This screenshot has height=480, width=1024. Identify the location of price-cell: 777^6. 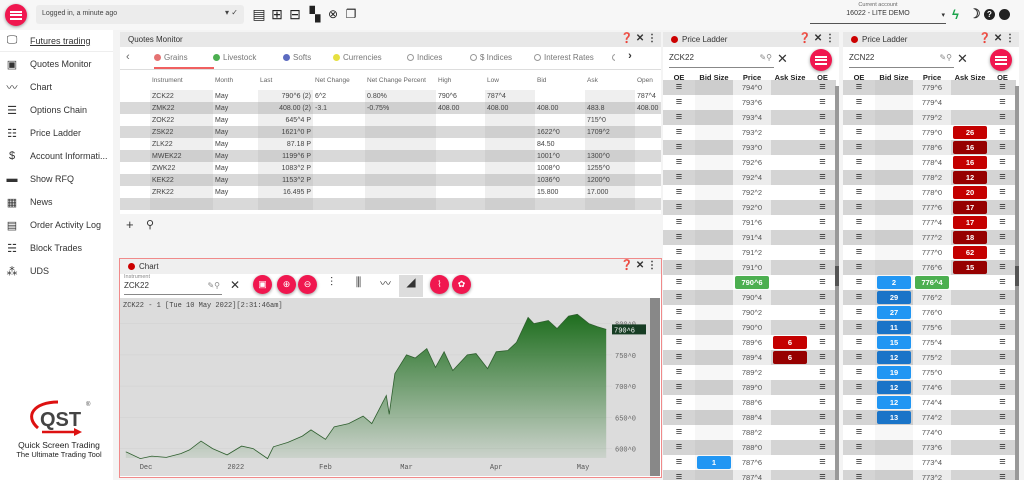
(932, 207).